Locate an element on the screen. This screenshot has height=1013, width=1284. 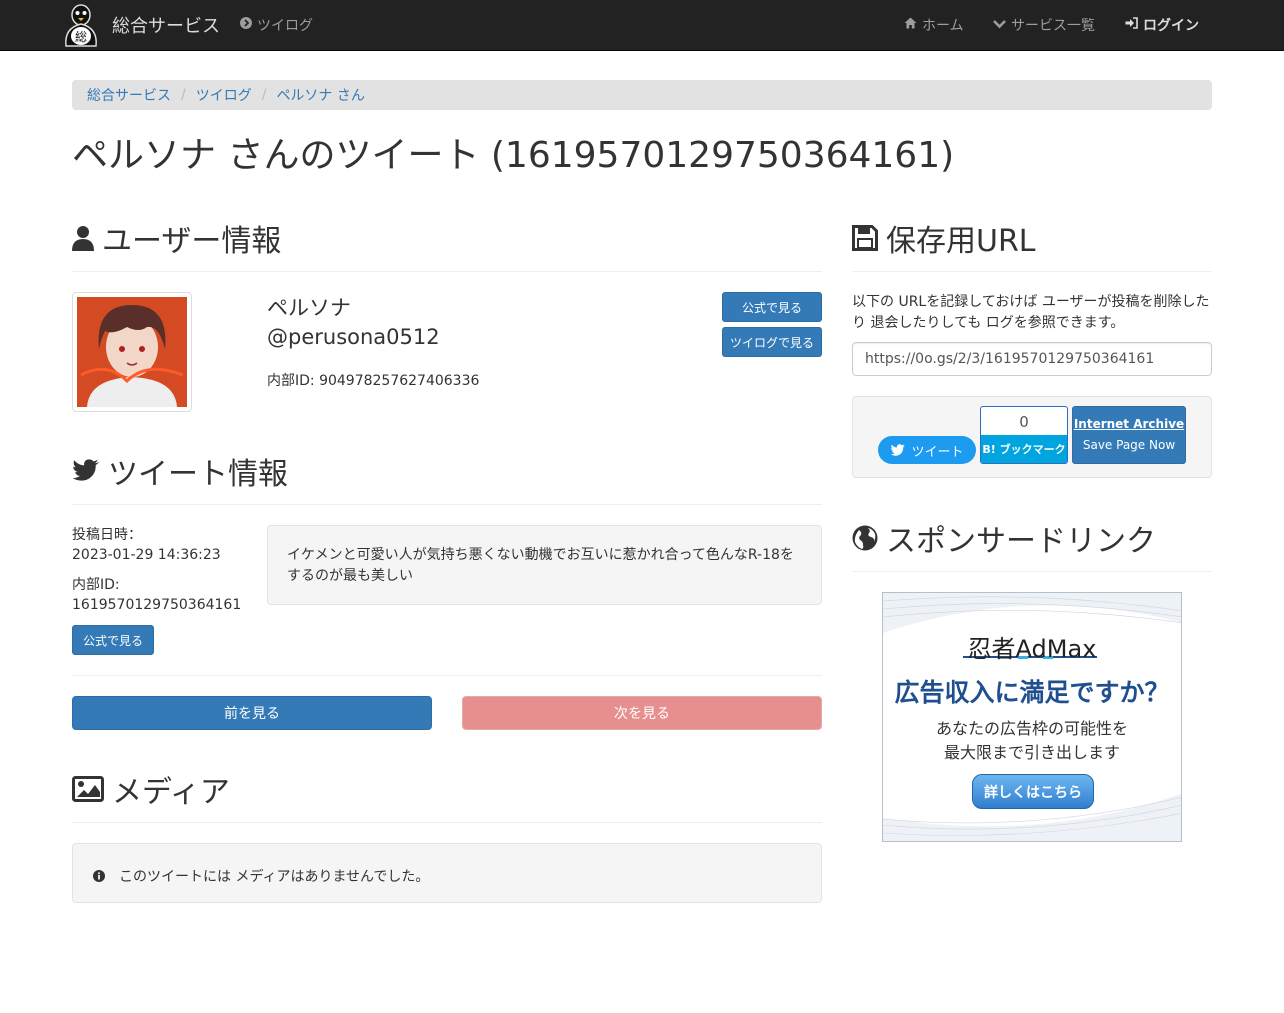
chevron-down-icon is located at coordinates (999, 25).